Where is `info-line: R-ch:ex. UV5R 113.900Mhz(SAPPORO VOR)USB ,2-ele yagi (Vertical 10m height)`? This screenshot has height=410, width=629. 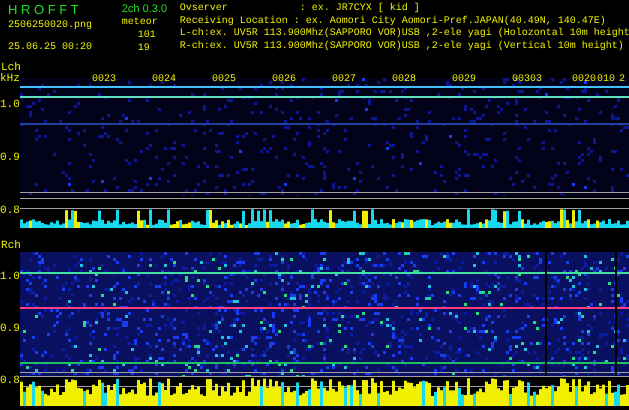 info-line: R-ch:ex. UV5R 113.900Mhz(SAPPORO VOR)USB ,2-ele yagi (Vertical 10m height) is located at coordinates (402, 46).